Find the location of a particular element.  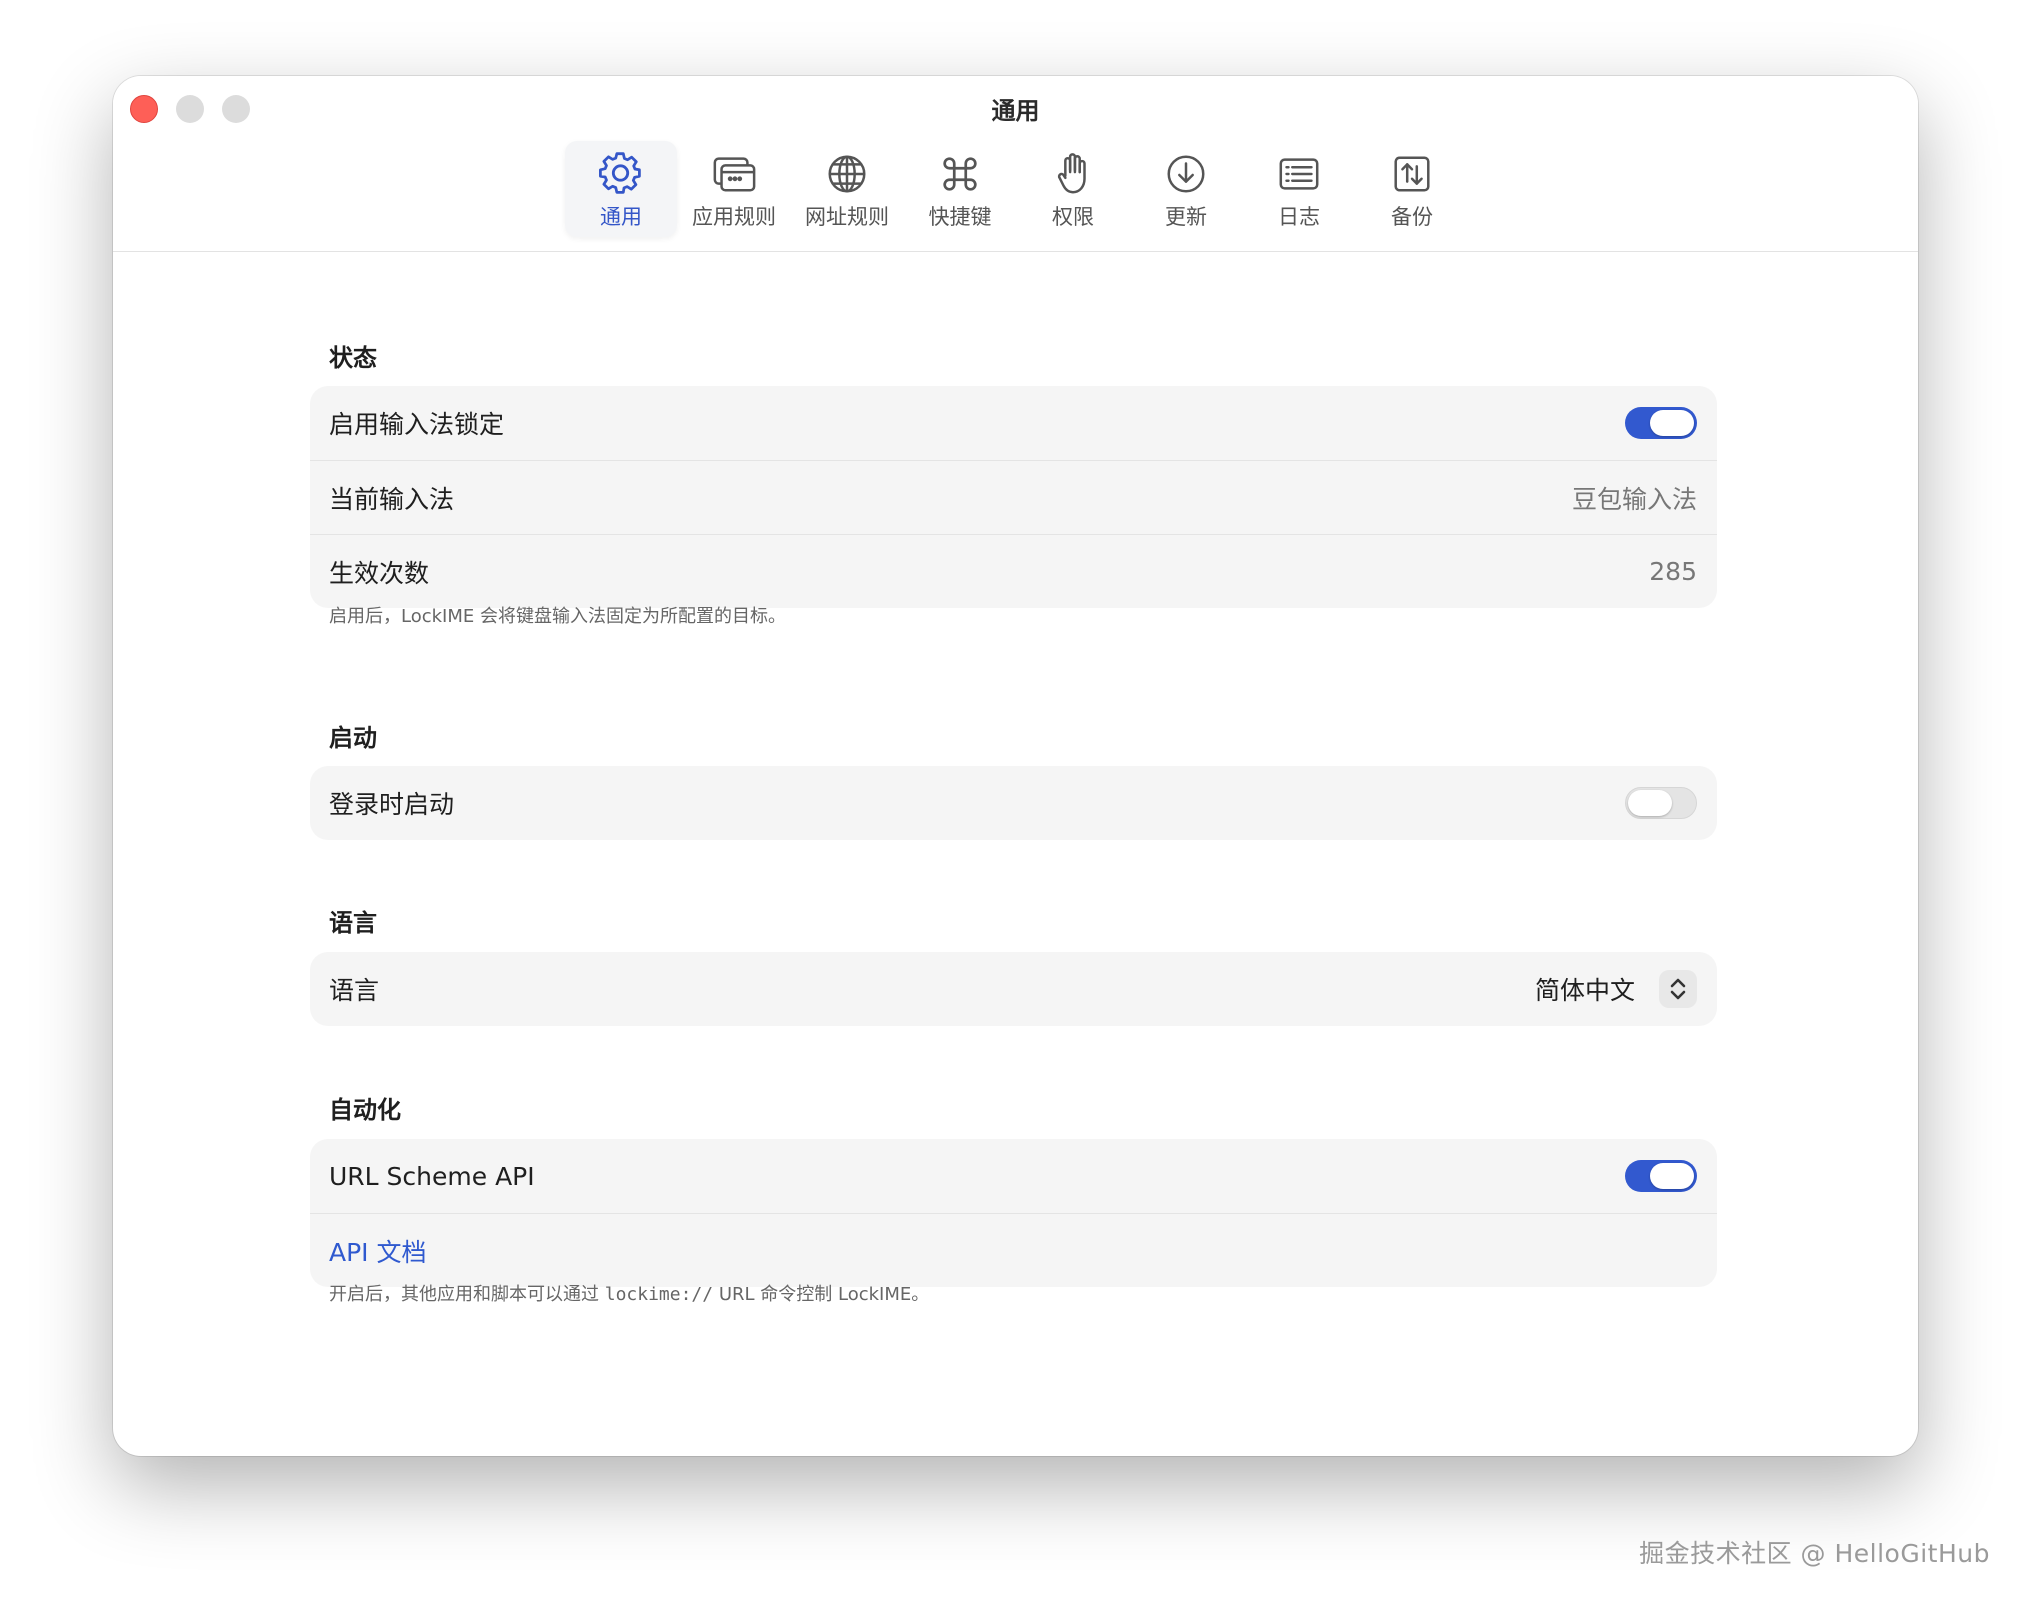

api-docs-row: API 文档 is located at coordinates (1013, 1250).